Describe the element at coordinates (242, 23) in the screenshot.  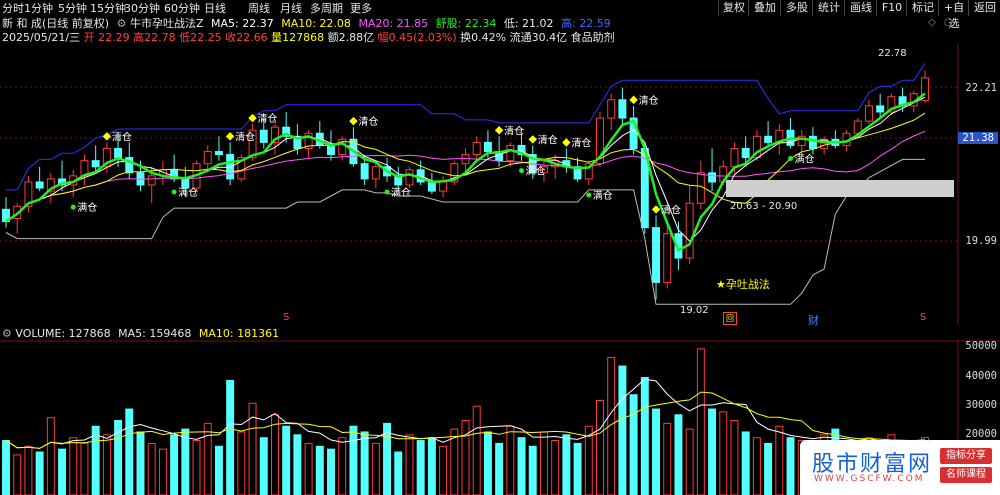
I see `ma5-value: MA5: 22.37` at that location.